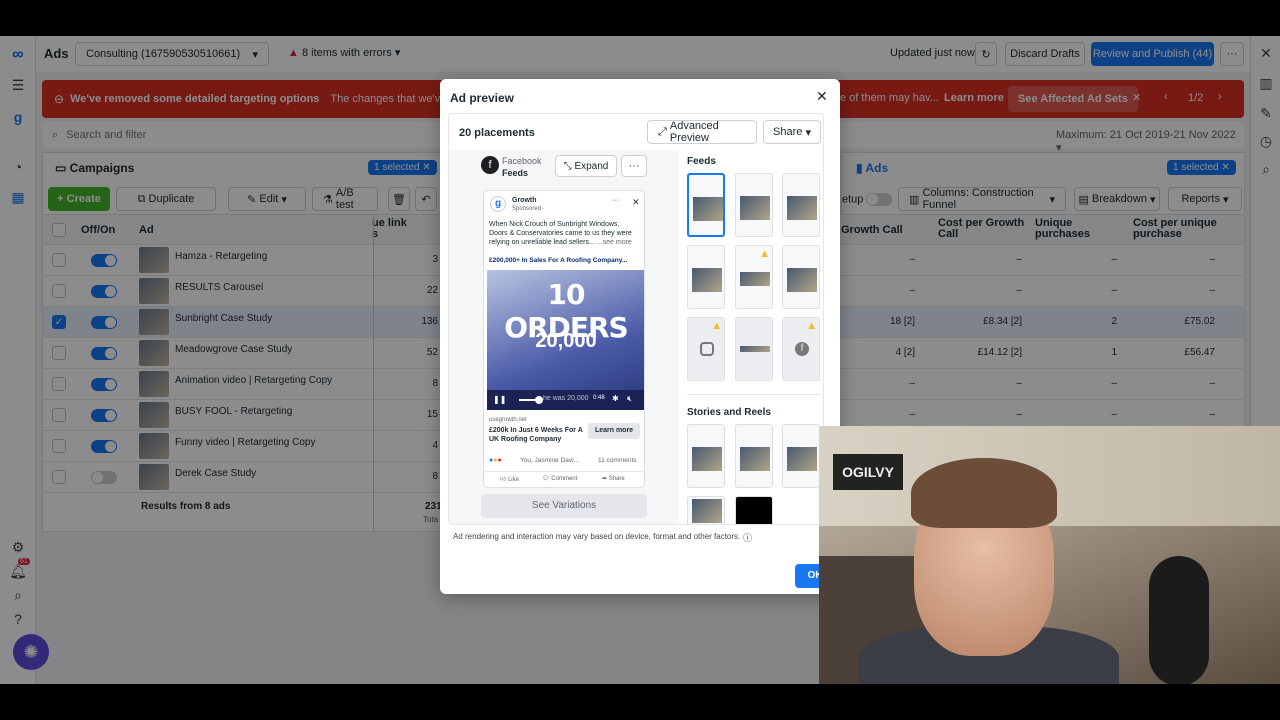 The image size is (1280, 720). What do you see at coordinates (1179, 620) in the screenshot?
I see `microphone` at bounding box center [1179, 620].